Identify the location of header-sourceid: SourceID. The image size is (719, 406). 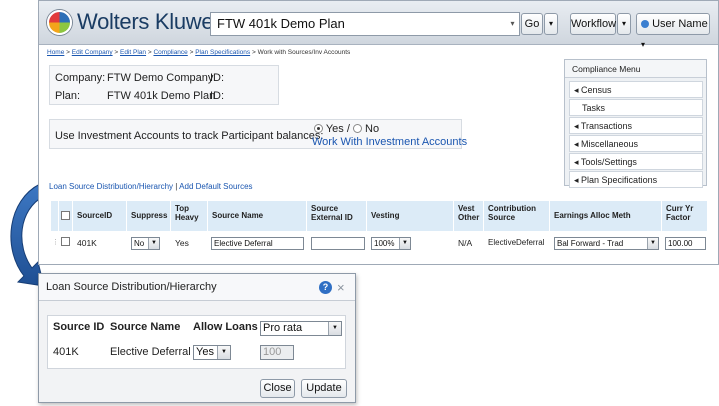
(100, 216).